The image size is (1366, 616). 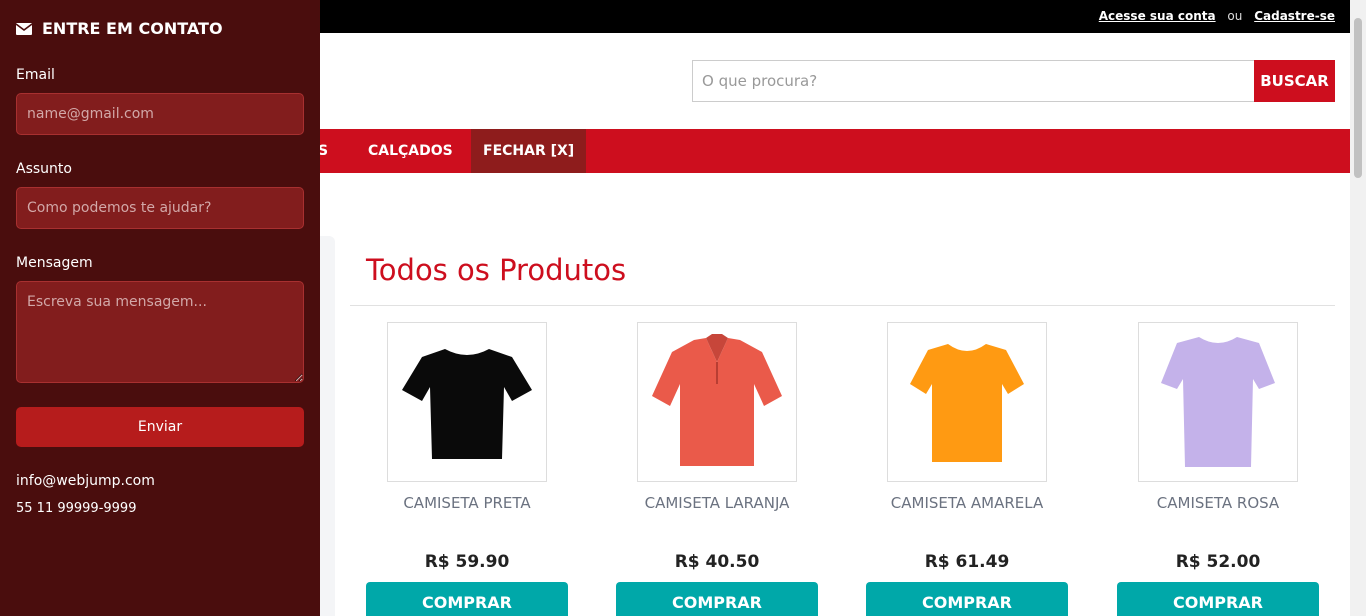 What do you see at coordinates (467, 503) in the screenshot?
I see `product-name: CAMISETA PRETA` at bounding box center [467, 503].